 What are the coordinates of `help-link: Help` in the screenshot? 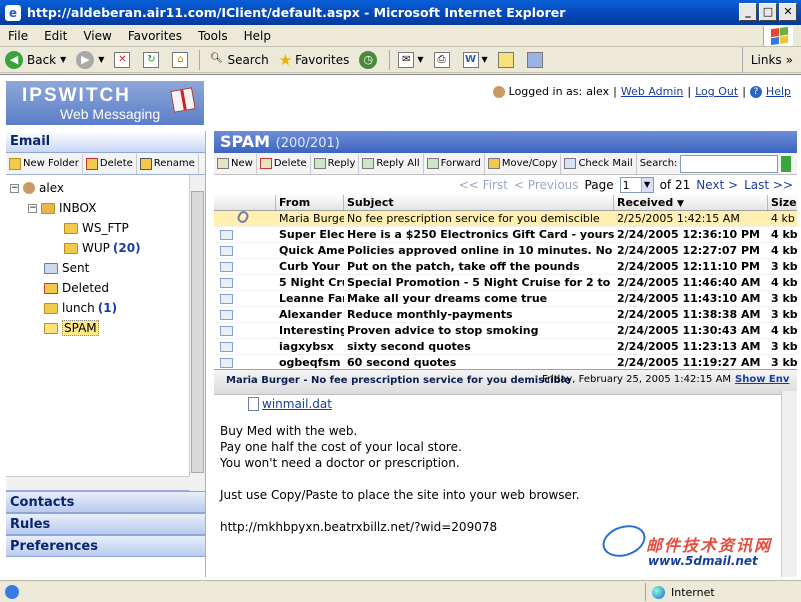 It's located at (778, 91).